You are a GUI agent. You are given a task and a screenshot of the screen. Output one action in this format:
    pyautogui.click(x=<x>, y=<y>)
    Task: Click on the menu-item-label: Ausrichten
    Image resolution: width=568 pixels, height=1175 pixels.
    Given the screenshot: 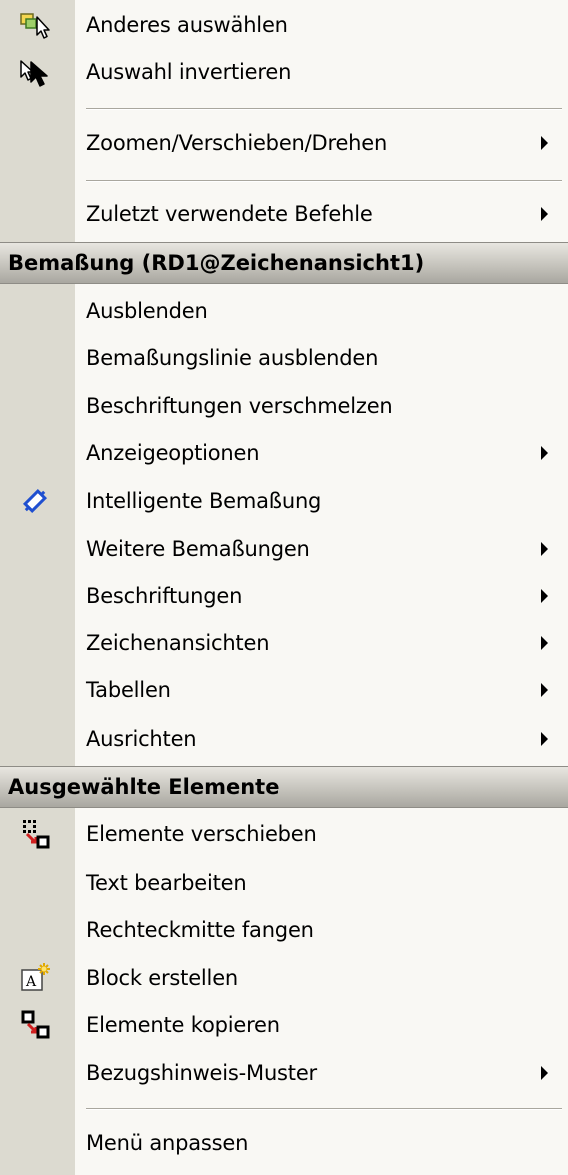 What is the action you would take?
    pyautogui.click(x=141, y=739)
    